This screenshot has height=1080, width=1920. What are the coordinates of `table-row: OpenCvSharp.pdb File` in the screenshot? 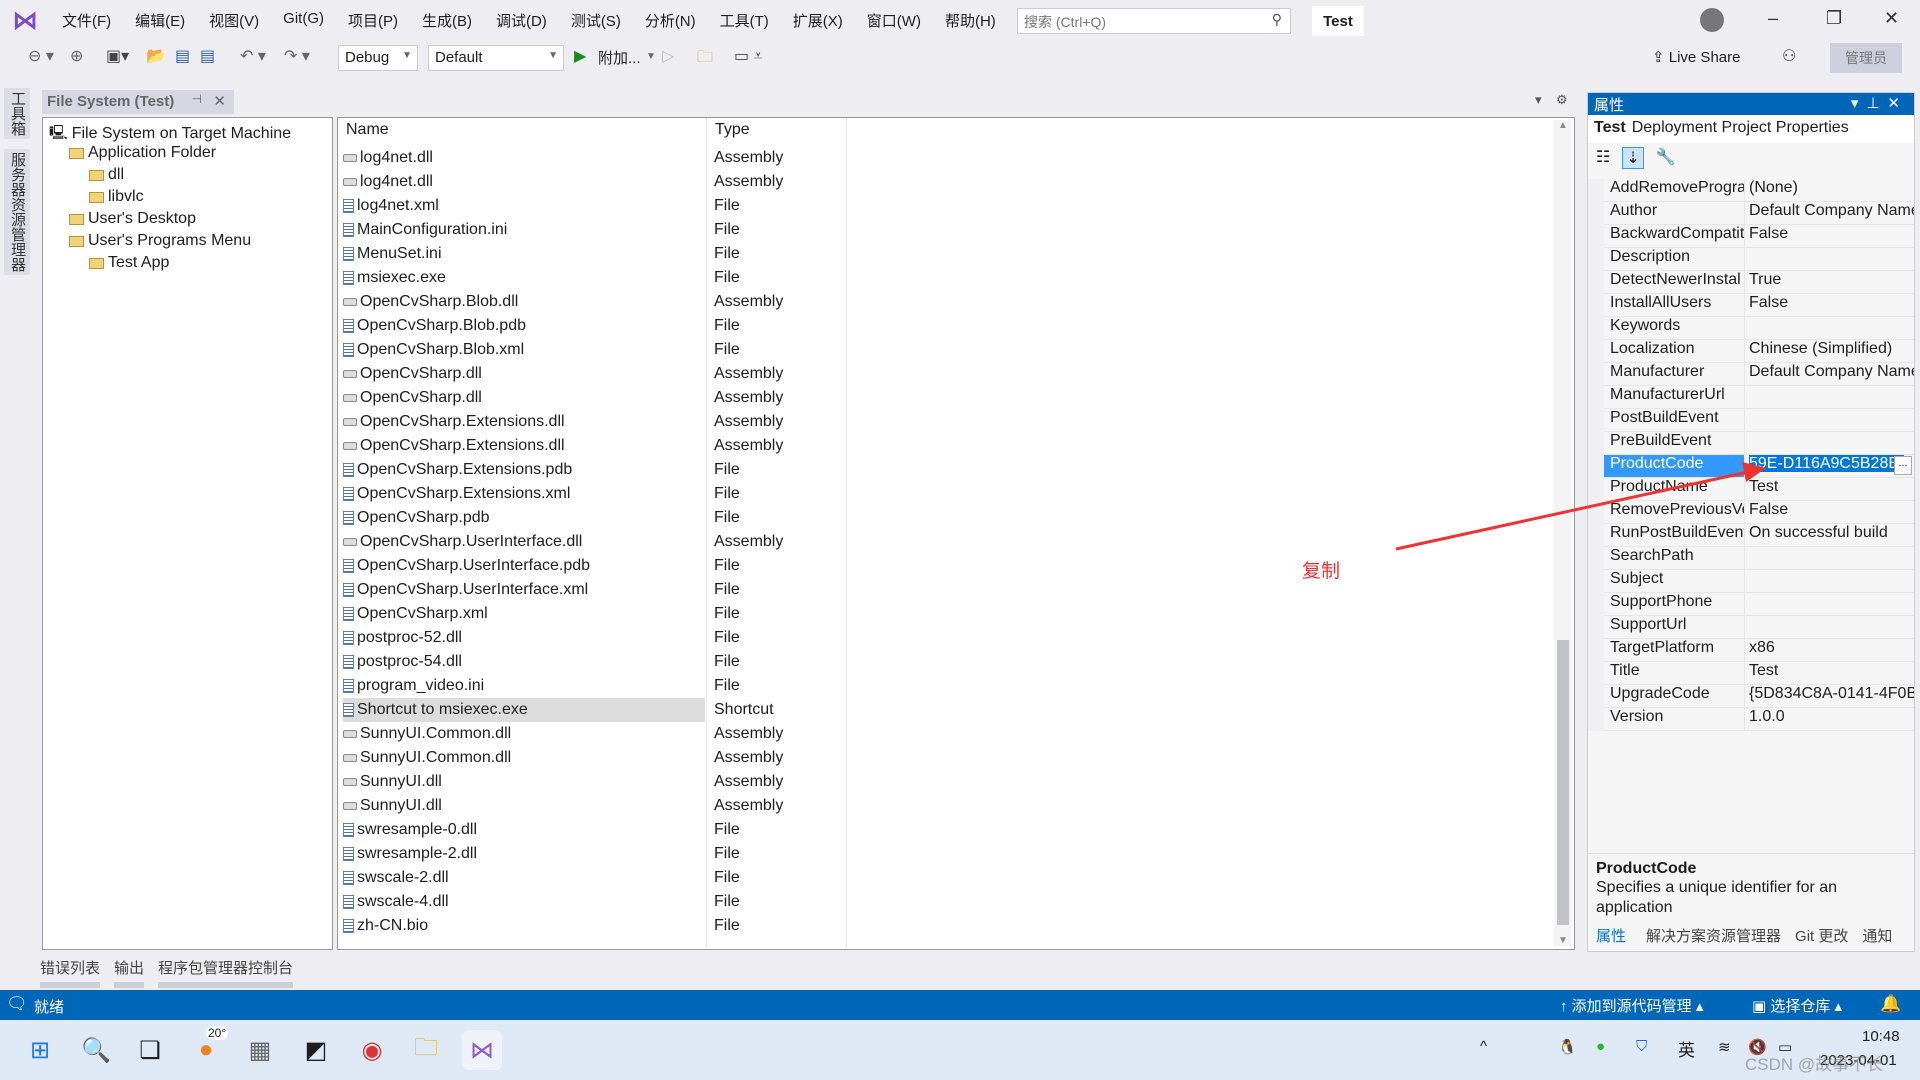 It's located at (943, 518).